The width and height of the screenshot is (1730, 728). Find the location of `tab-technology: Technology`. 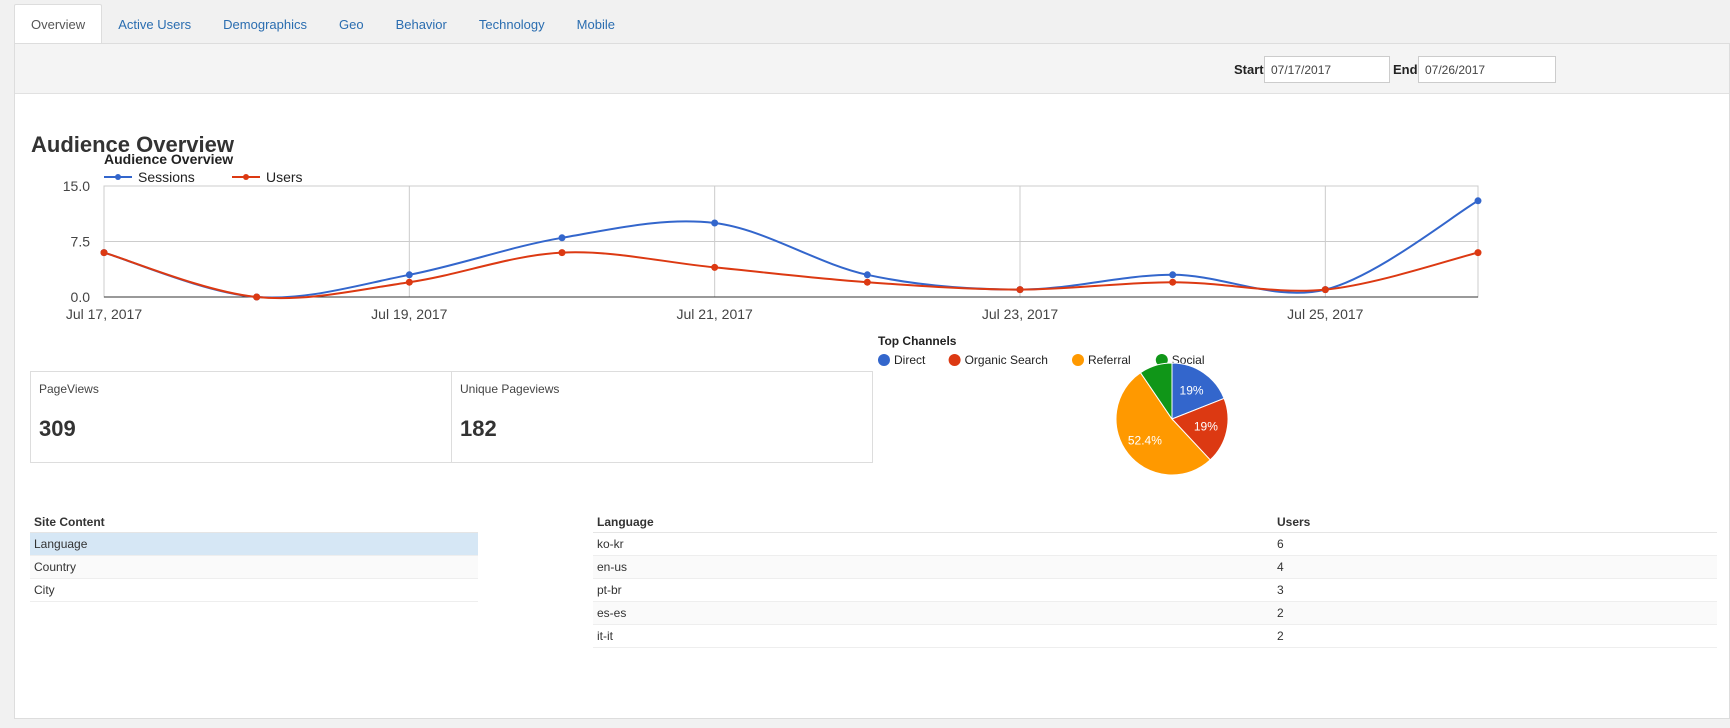

tab-technology: Technology is located at coordinates (512, 24).